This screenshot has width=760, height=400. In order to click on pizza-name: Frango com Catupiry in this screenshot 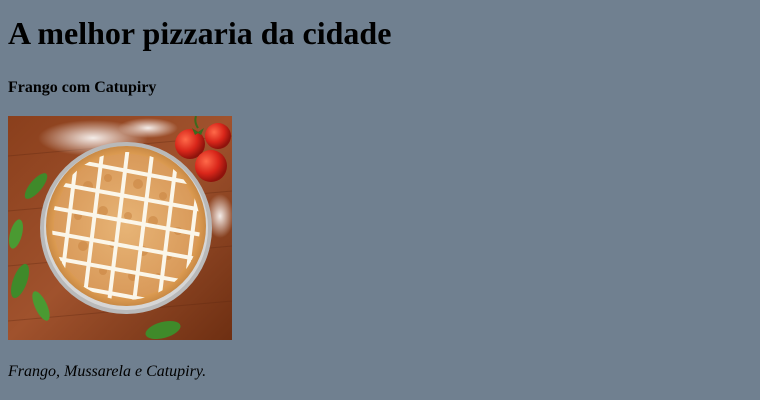, I will do `click(82, 87)`.